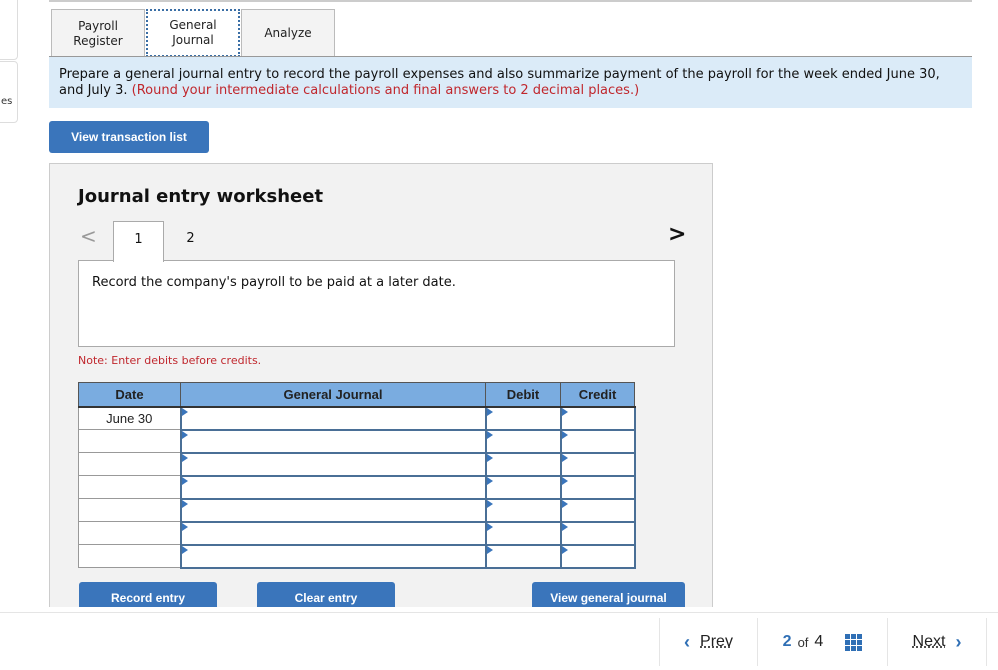  Describe the element at coordinates (98, 25) in the screenshot. I see `tab-label-line1: Payroll` at that location.